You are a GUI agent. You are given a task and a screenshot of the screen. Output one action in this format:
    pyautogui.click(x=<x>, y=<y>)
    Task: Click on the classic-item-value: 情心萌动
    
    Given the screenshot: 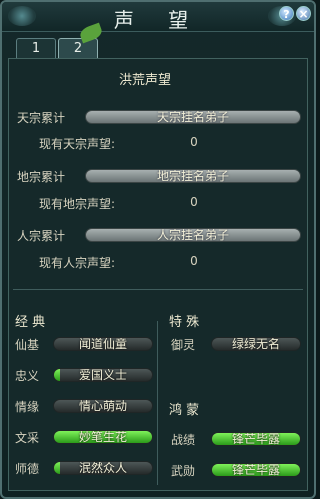 What is the action you would take?
    pyautogui.click(x=102, y=406)
    